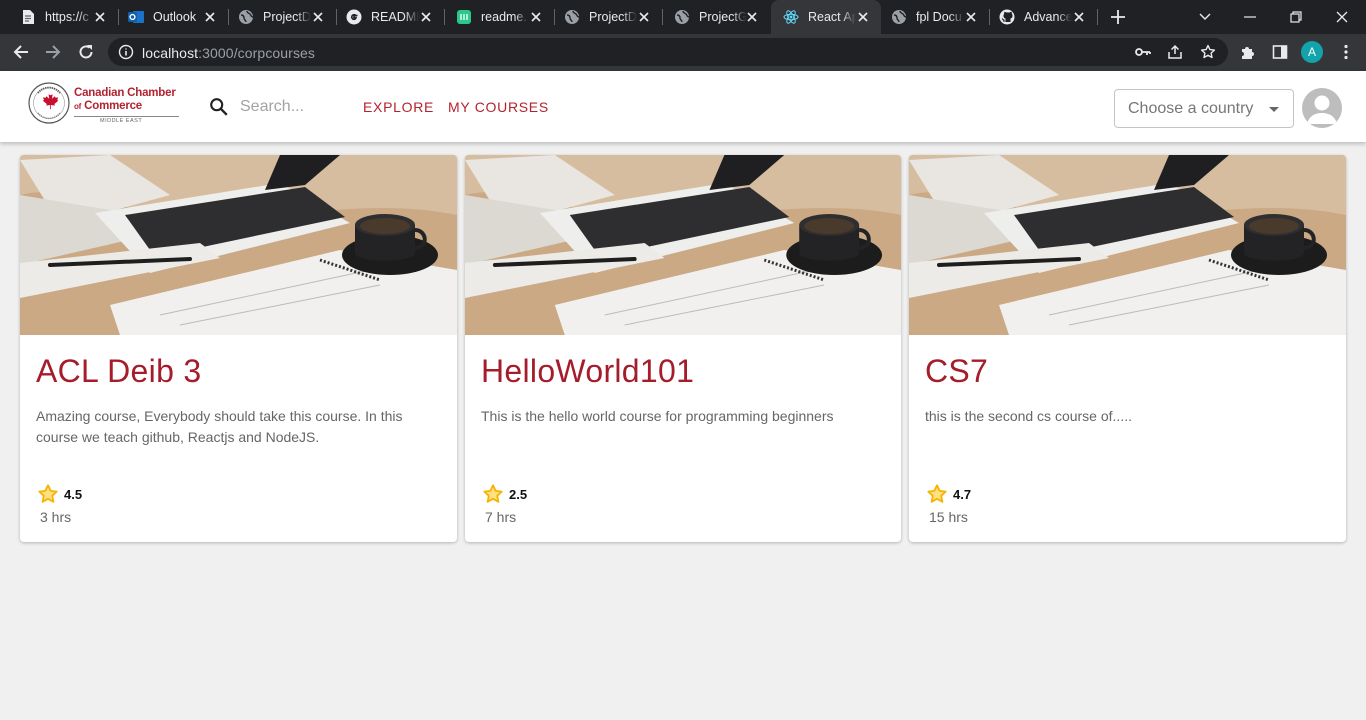 Image resolution: width=1366 pixels, height=720 pixels. Describe the element at coordinates (1143, 52) in the screenshot. I see `password-key-icon` at that location.